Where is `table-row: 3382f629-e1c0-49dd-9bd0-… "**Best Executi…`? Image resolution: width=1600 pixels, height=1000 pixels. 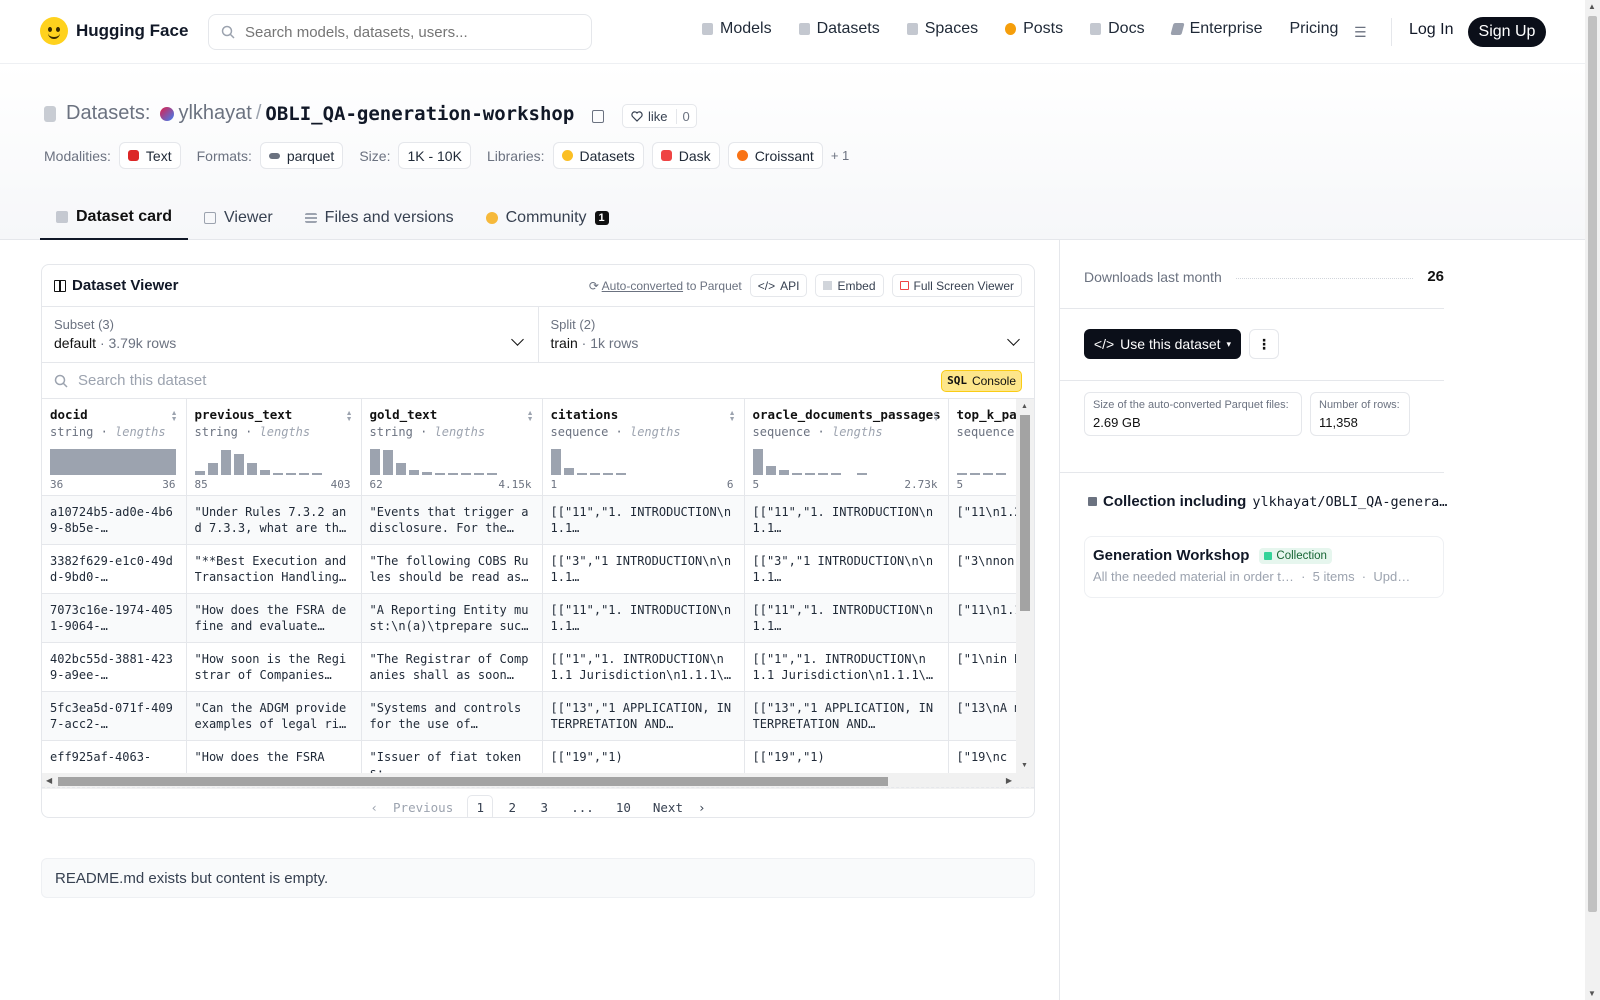 table-row: 3382f629-e1c0-49dd-9bd0-… "**Best Executi… is located at coordinates (529, 569).